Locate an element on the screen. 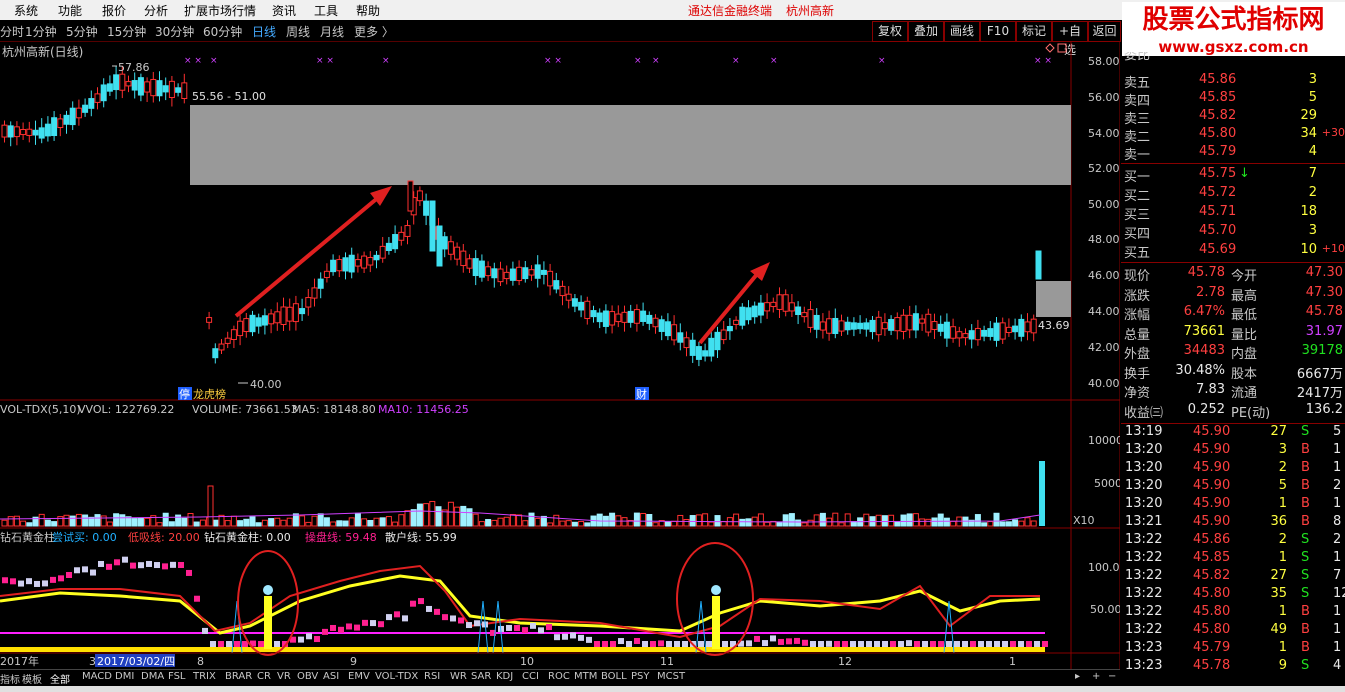 This screenshot has width=1345, height=692. ask-volume: 4 is located at coordinates (1312, 151).